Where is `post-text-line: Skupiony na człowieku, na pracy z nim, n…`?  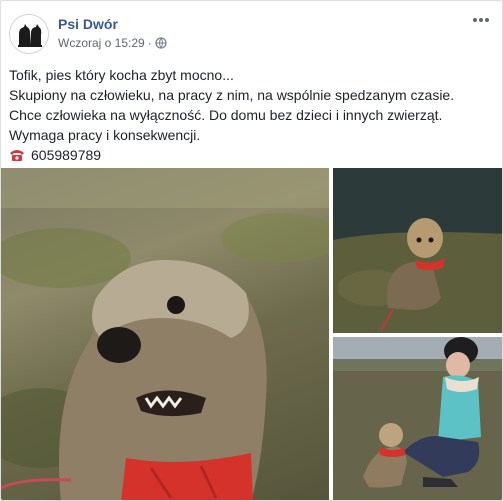 post-text-line: Skupiony na człowieku, na pracy z nim, n… is located at coordinates (232, 95).